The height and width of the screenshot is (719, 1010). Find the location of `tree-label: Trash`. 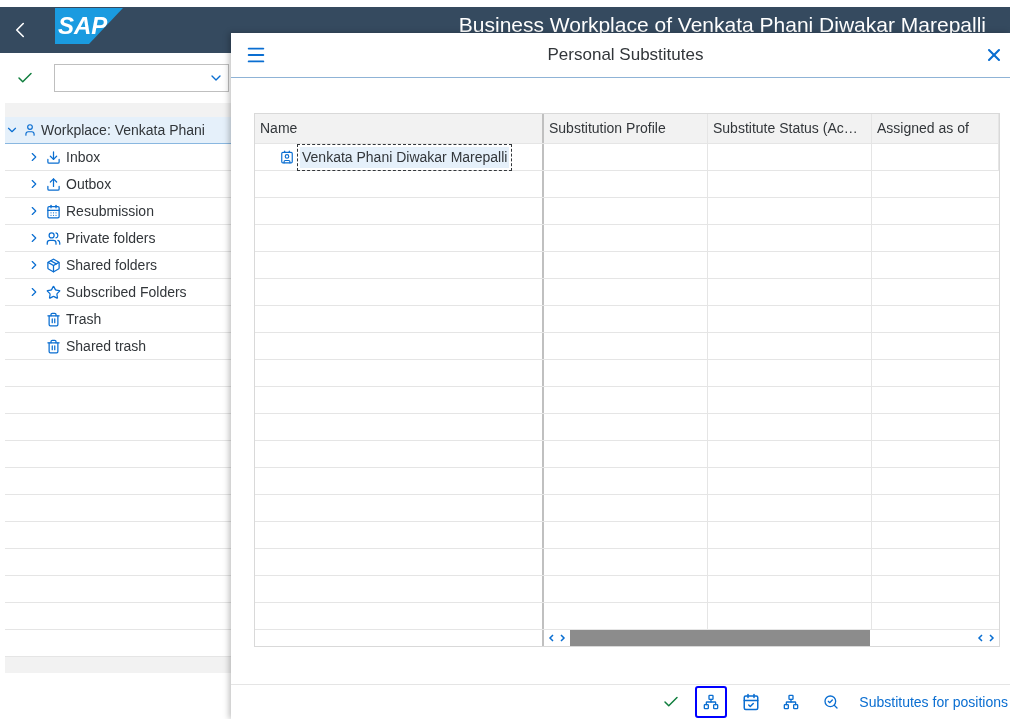

tree-label: Trash is located at coordinates (84, 319).